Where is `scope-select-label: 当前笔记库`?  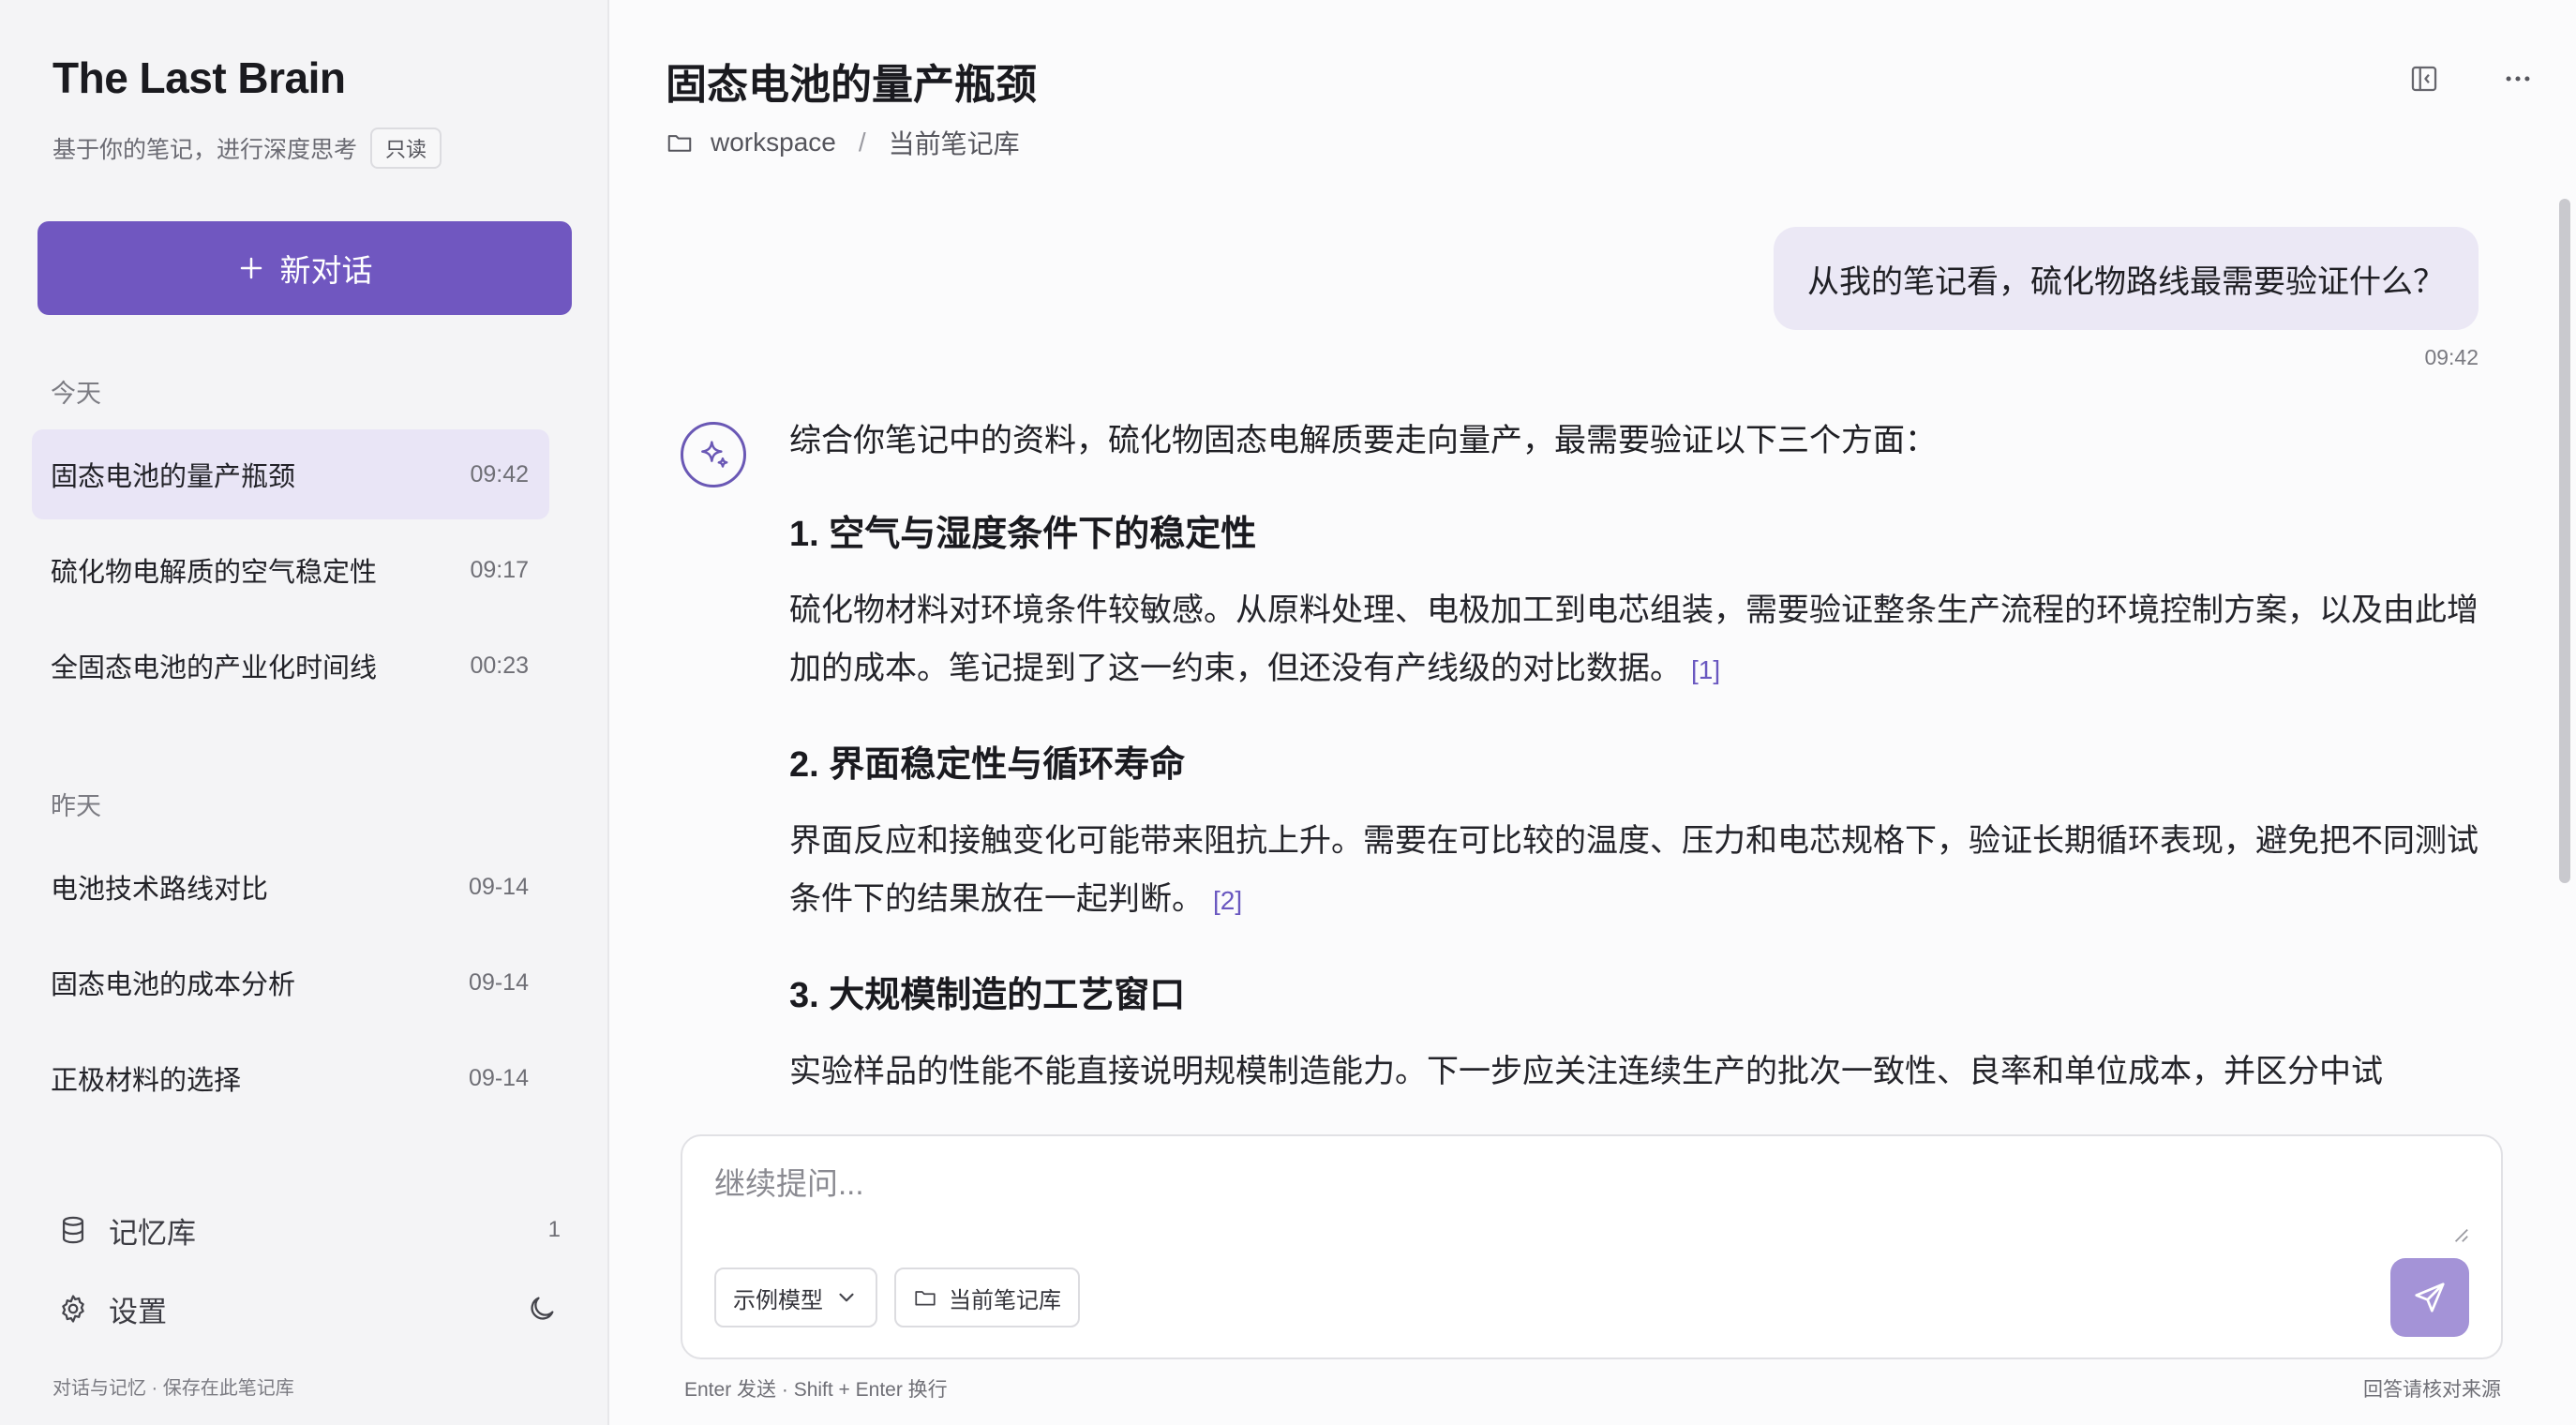
scope-select-label: 当前笔记库 is located at coordinates (1005, 1300).